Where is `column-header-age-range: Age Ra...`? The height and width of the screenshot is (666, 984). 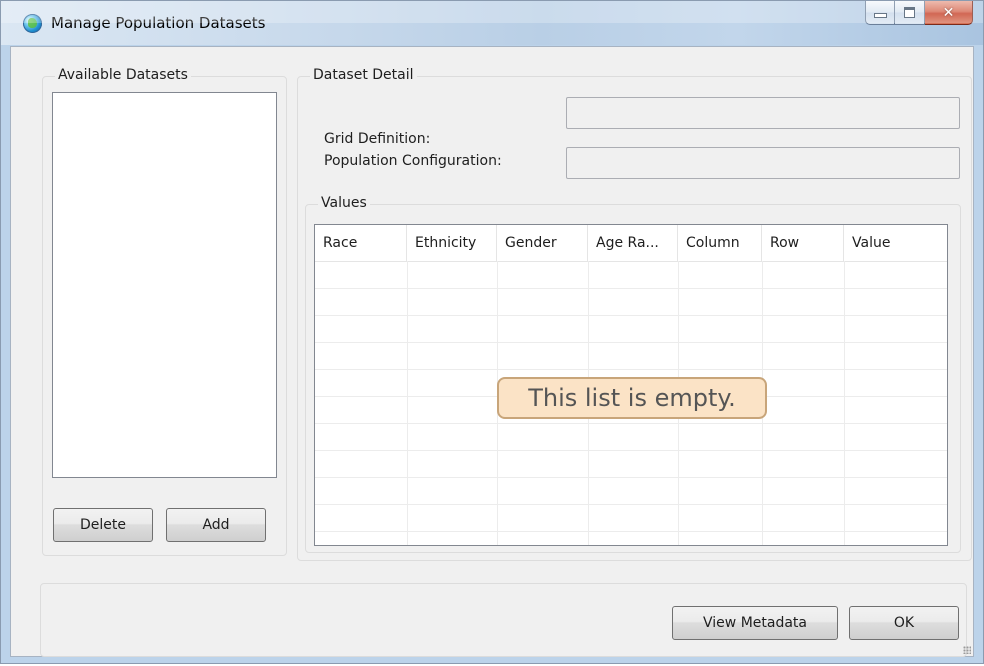 column-header-age-range: Age Ra... is located at coordinates (633, 243).